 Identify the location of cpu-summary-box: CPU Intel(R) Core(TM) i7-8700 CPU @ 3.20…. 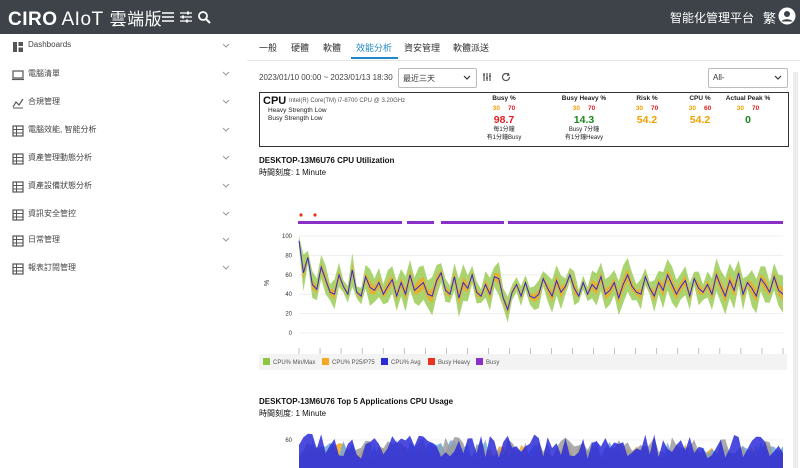
(524, 119).